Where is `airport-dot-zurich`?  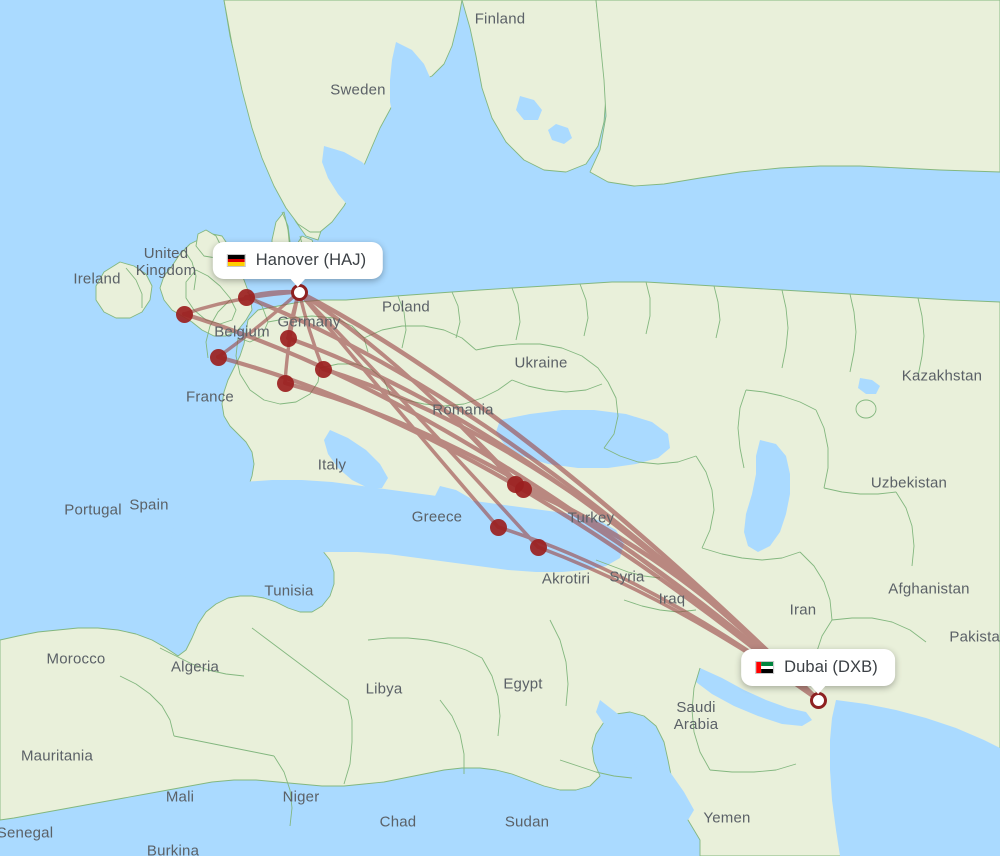 airport-dot-zurich is located at coordinates (285, 383).